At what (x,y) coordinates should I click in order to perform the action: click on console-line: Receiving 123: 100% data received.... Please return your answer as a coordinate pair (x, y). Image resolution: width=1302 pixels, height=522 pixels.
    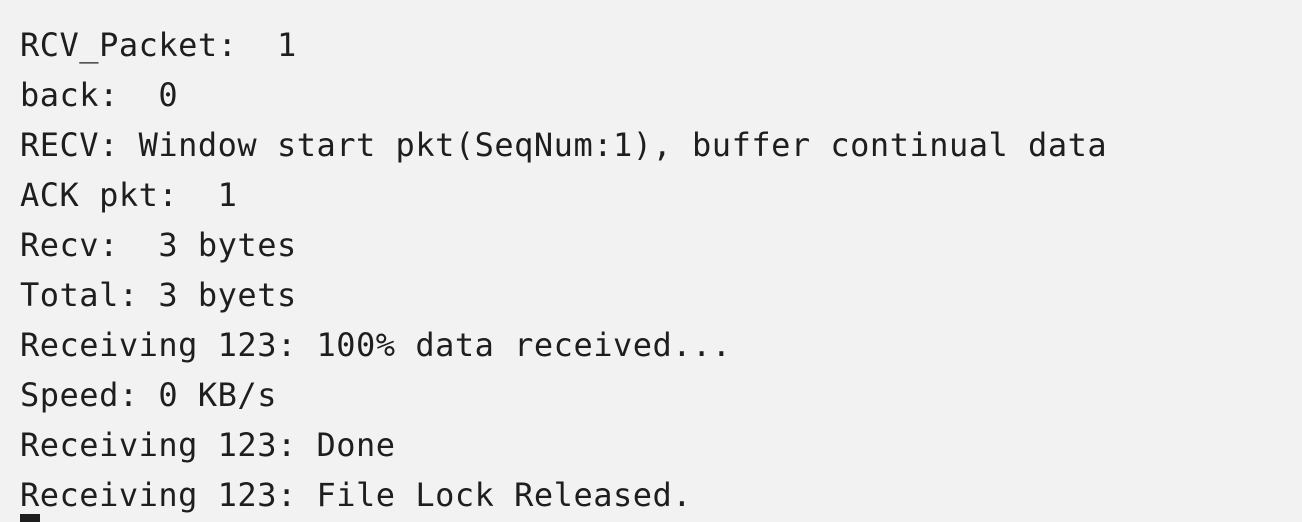
    Looking at the image, I should click on (376, 345).